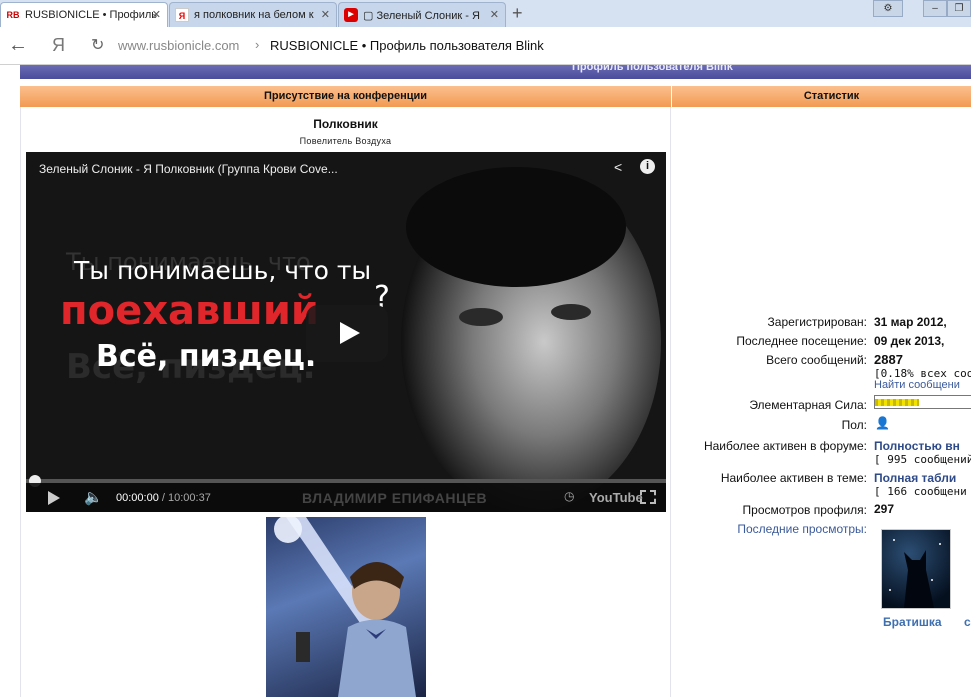 This screenshot has width=971, height=697. I want to click on tab-youtube: ▶ ▢ Зеленый Слоник - Я ✕, so click(422, 14).